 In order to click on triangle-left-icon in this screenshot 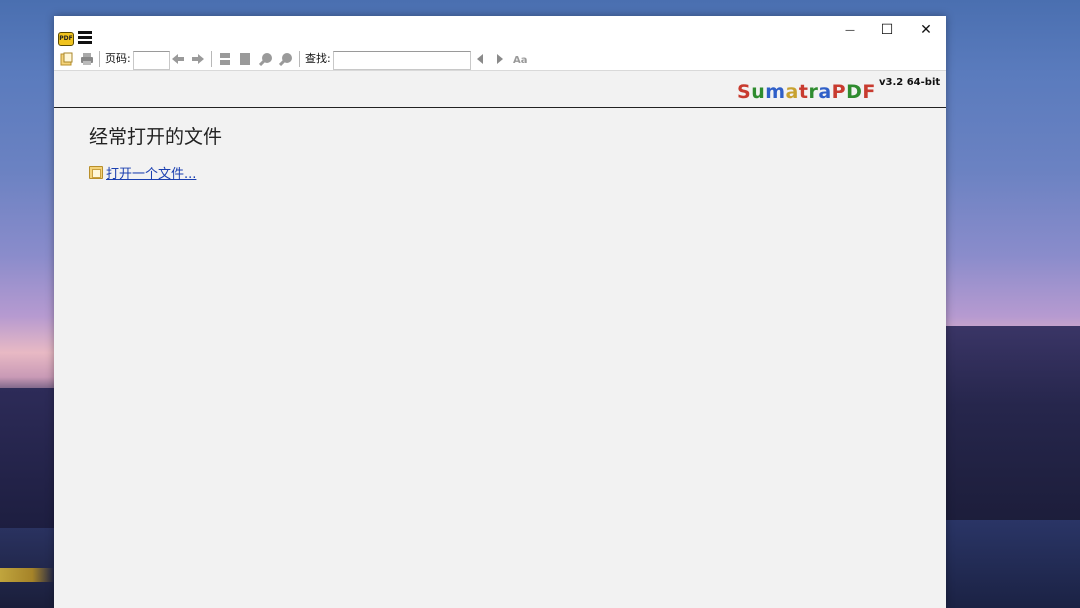, I will do `click(480, 59)`.